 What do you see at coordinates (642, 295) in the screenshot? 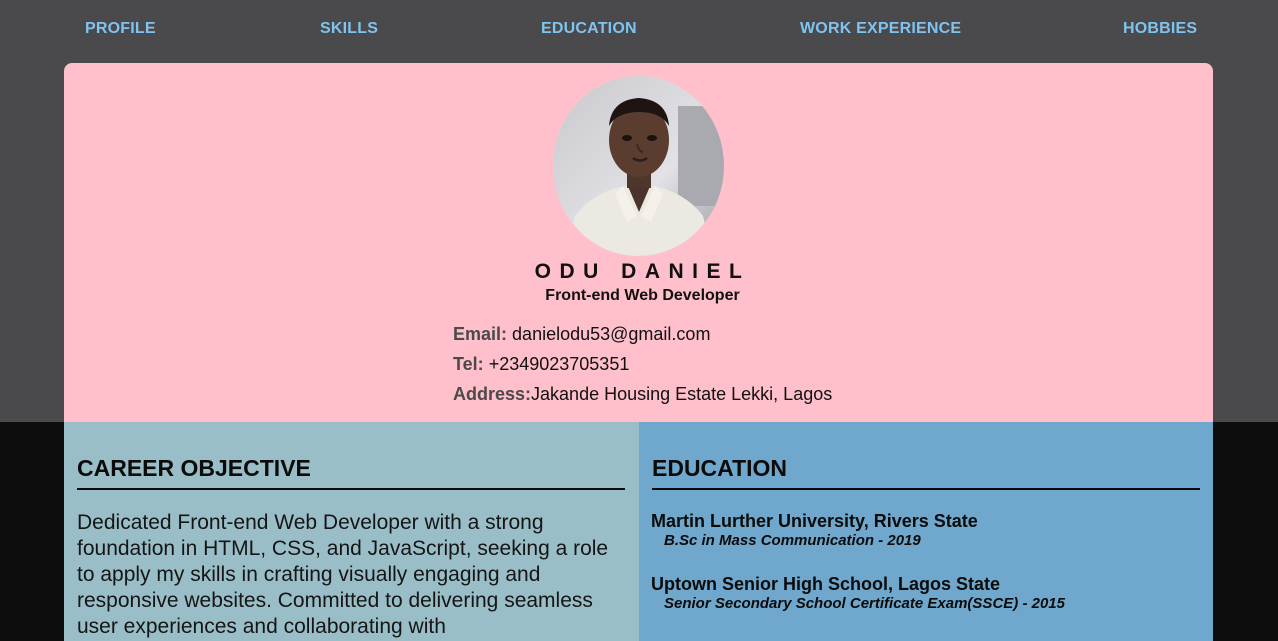
I see `profile-role: Front-end Web Developer` at bounding box center [642, 295].